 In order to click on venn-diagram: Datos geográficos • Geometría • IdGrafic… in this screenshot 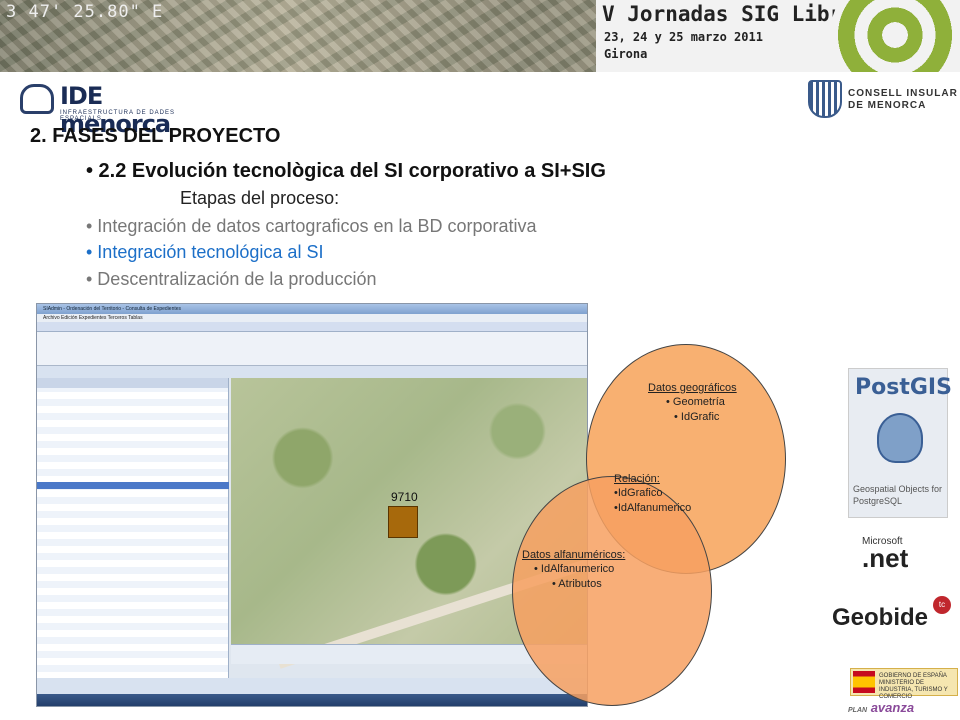, I will do `click(648, 523)`.